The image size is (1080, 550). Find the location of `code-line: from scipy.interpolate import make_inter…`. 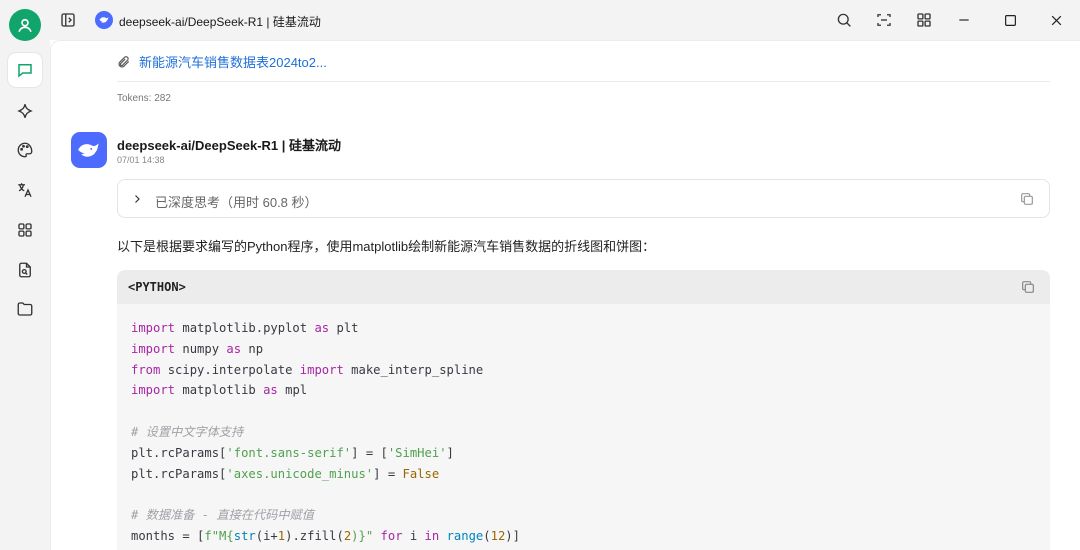

code-line: from scipy.interpolate import make_inter… is located at coordinates (307, 369).